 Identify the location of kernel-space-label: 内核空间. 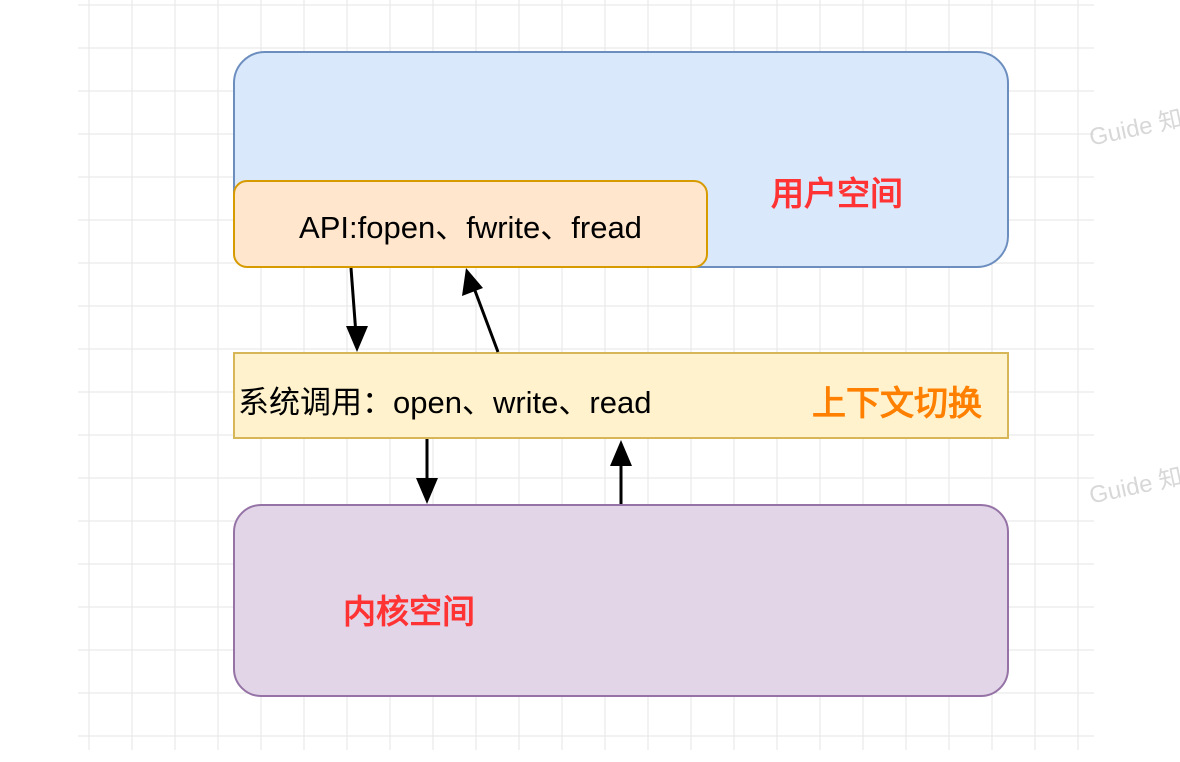
(409, 611).